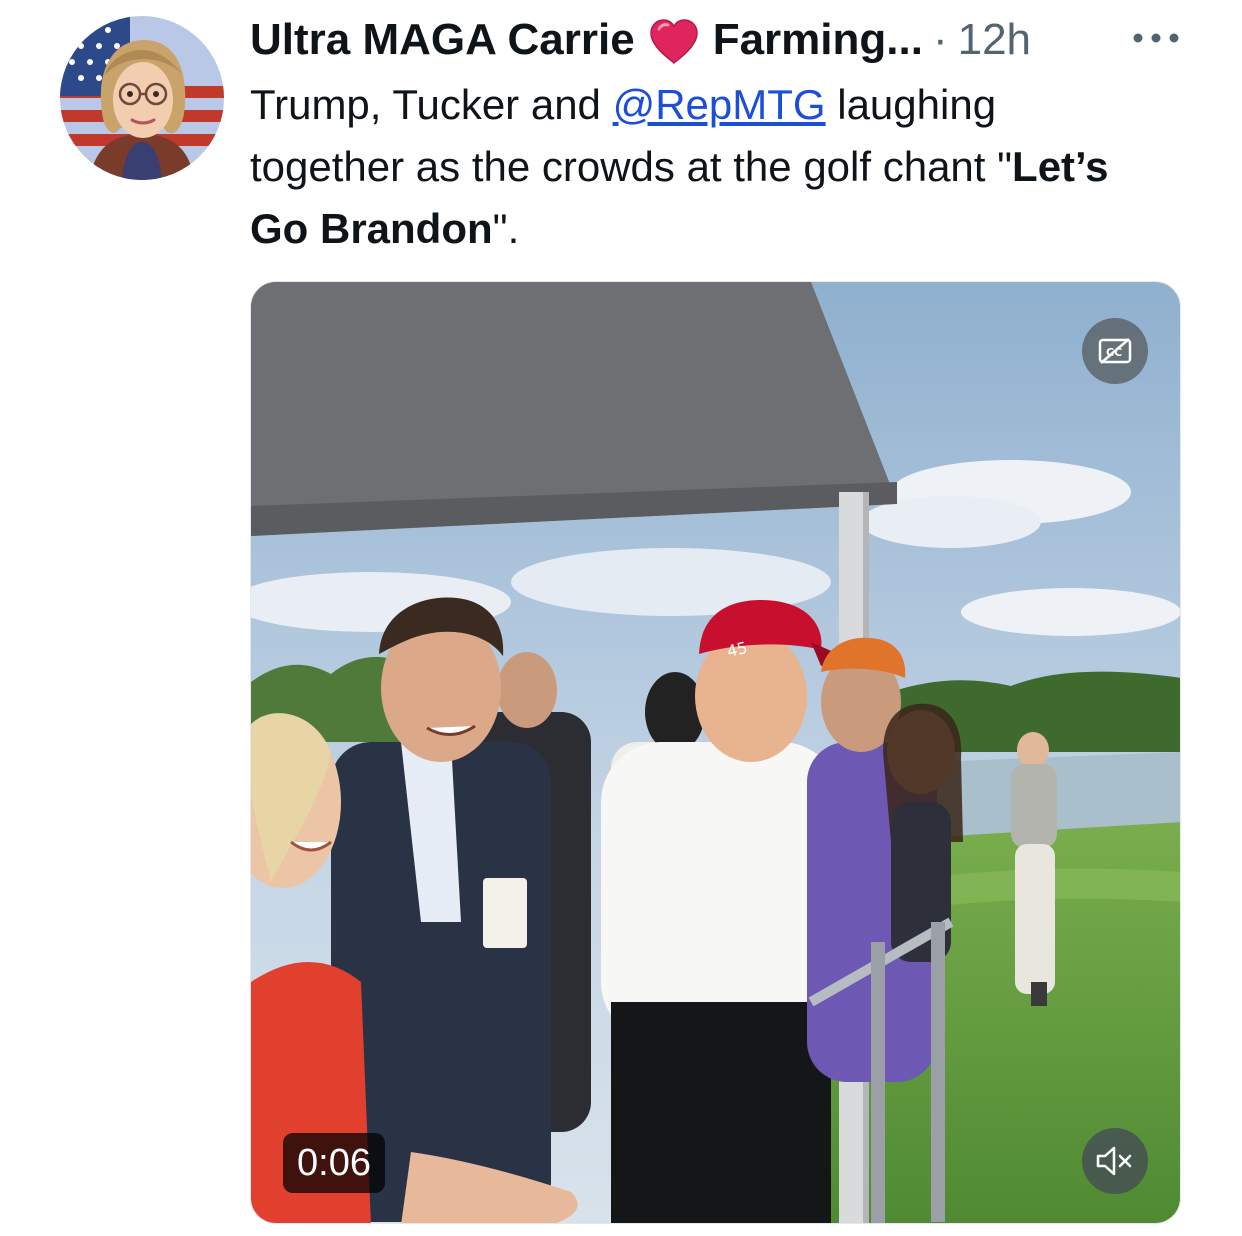 The width and height of the screenshot is (1242, 1236). Describe the element at coordinates (334, 1163) in the screenshot. I see `video-duration: 0:06` at that location.